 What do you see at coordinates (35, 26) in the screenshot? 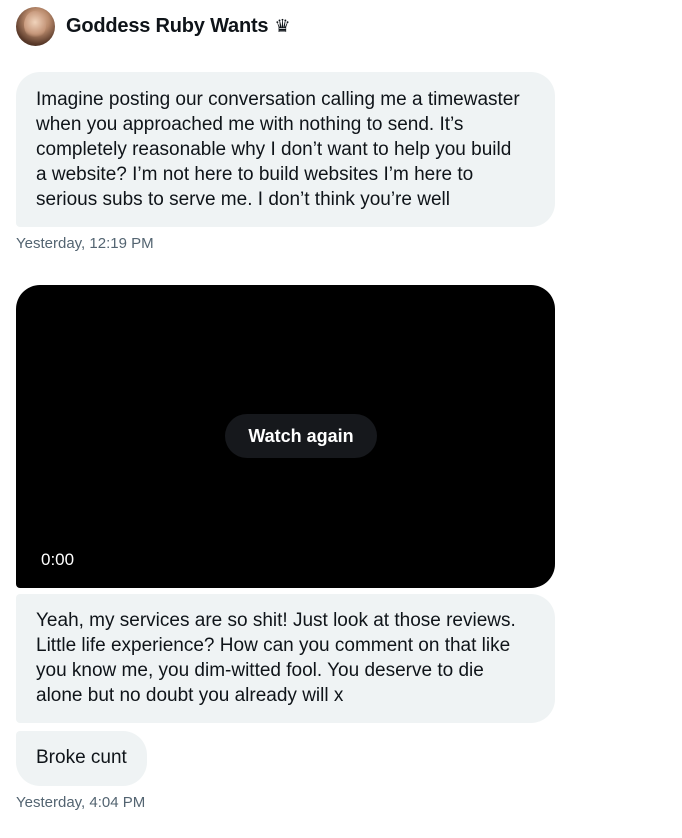
I see `avatar` at bounding box center [35, 26].